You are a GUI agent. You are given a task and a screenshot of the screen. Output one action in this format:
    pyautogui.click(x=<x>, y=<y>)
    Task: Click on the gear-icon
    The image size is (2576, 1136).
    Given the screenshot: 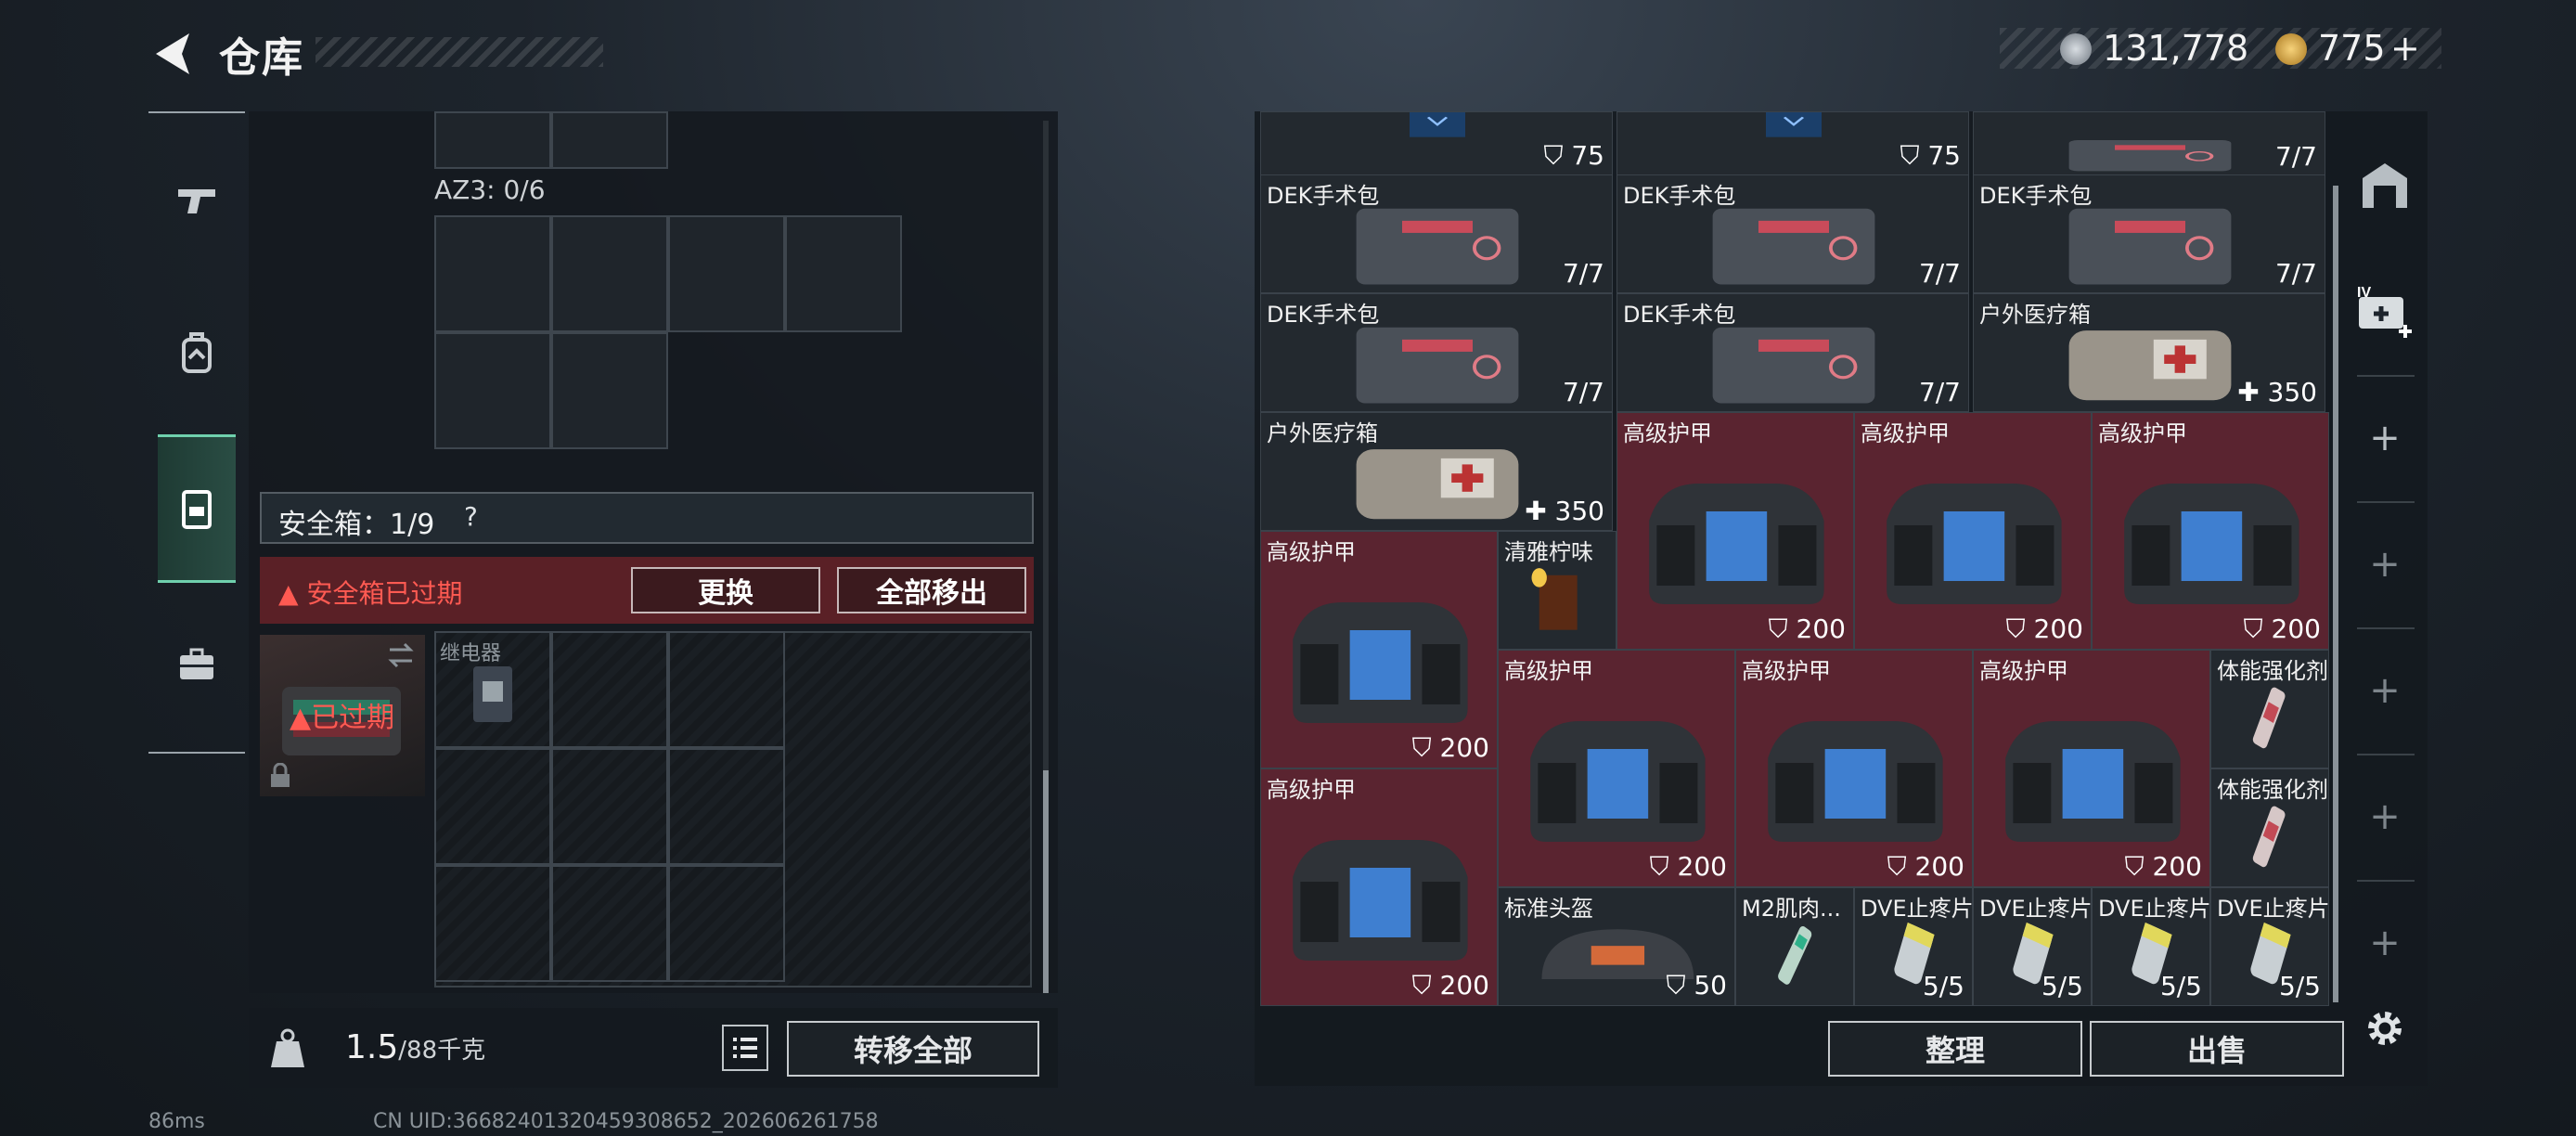 What is the action you would take?
    pyautogui.click(x=2385, y=1028)
    